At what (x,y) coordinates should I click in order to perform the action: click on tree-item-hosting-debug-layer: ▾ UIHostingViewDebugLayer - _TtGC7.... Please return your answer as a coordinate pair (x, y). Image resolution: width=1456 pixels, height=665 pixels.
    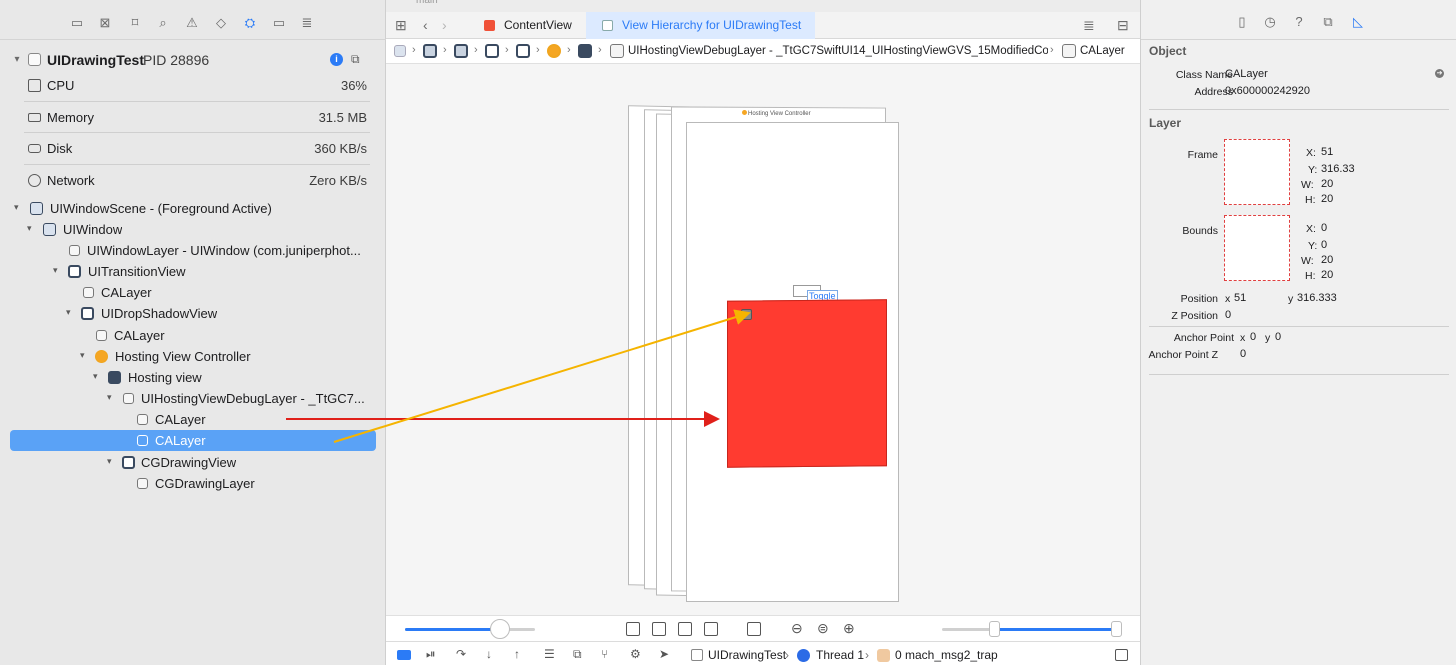
    Looking at the image, I should click on (193, 398).